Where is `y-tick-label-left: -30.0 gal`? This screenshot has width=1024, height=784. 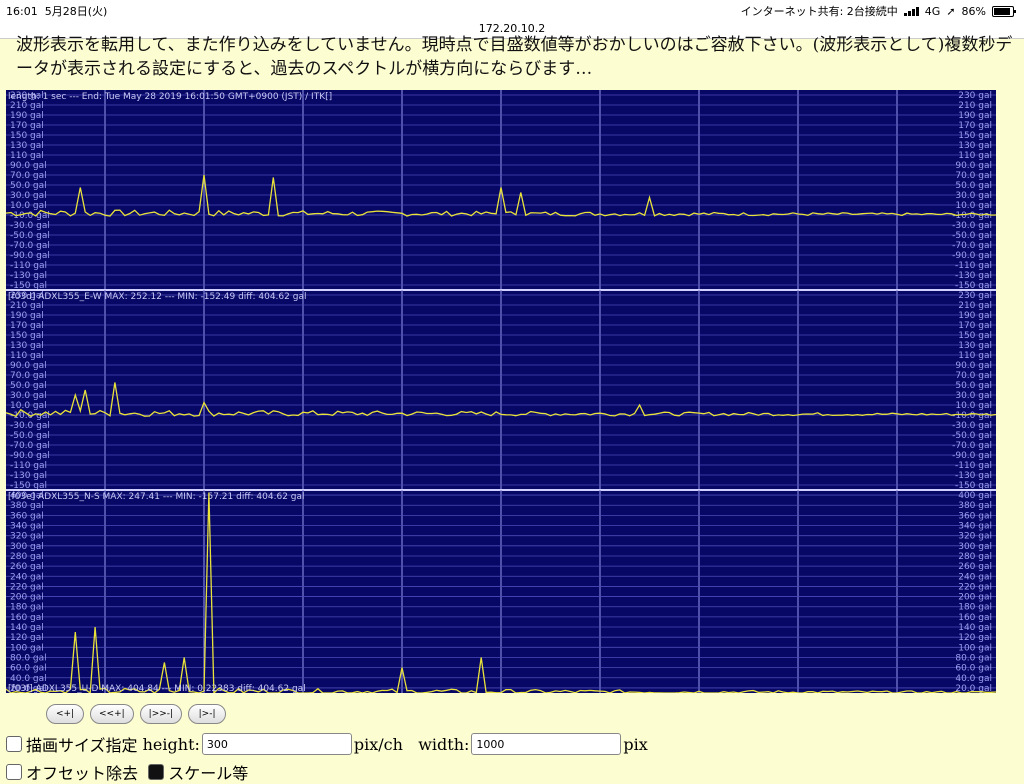 y-tick-label-left: -30.0 gal is located at coordinates (30, 226).